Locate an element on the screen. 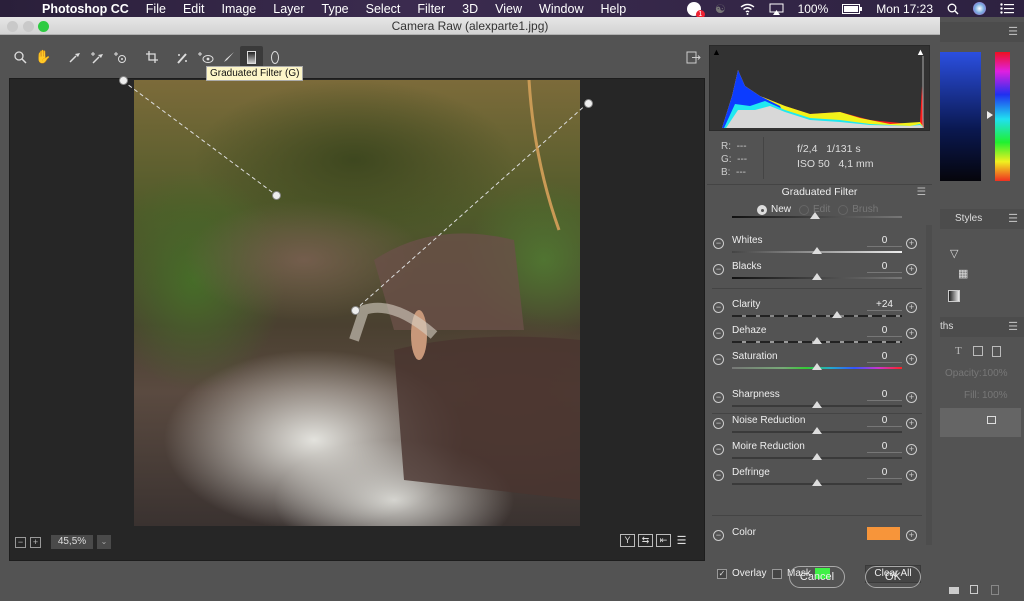  menu-type: Type is located at coordinates (335, 9).